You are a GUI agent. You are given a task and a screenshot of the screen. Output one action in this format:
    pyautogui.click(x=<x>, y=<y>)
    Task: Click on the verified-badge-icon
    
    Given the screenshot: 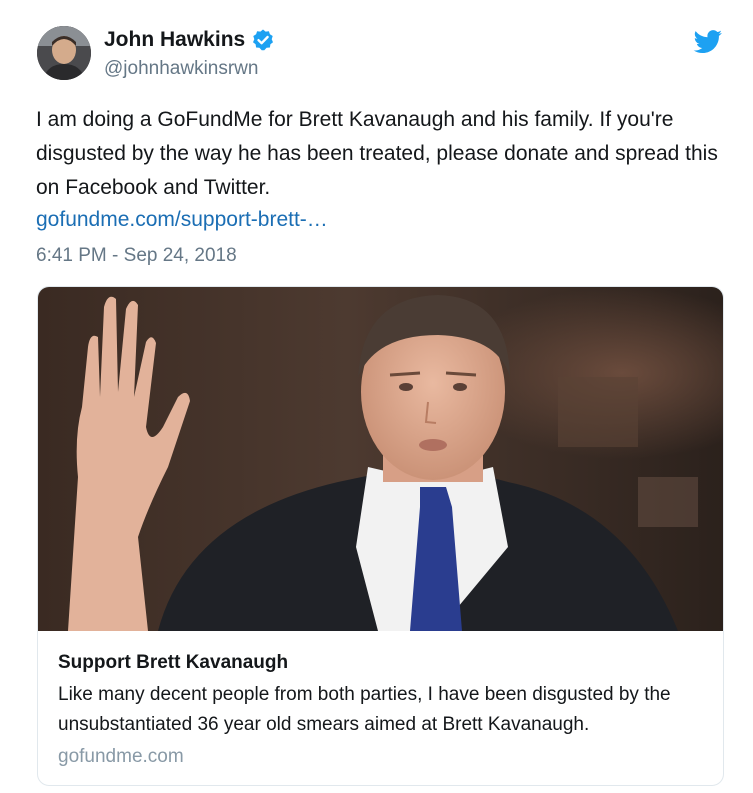 What is the action you would take?
    pyautogui.click(x=263, y=40)
    